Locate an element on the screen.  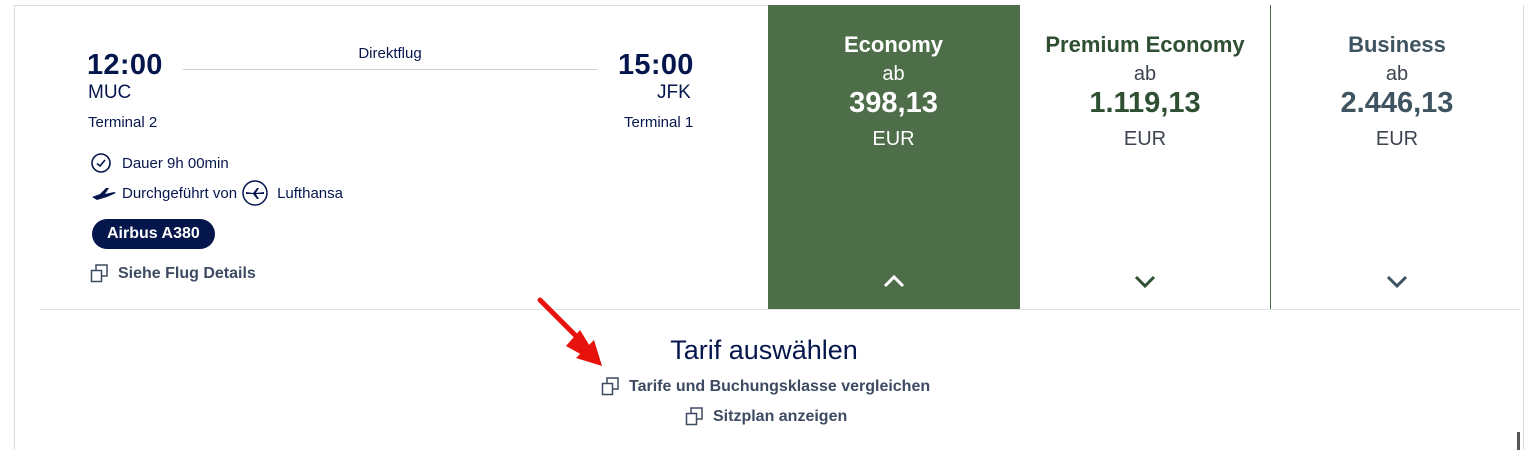
aircraft-badge: Airbus A380 is located at coordinates (153, 234).